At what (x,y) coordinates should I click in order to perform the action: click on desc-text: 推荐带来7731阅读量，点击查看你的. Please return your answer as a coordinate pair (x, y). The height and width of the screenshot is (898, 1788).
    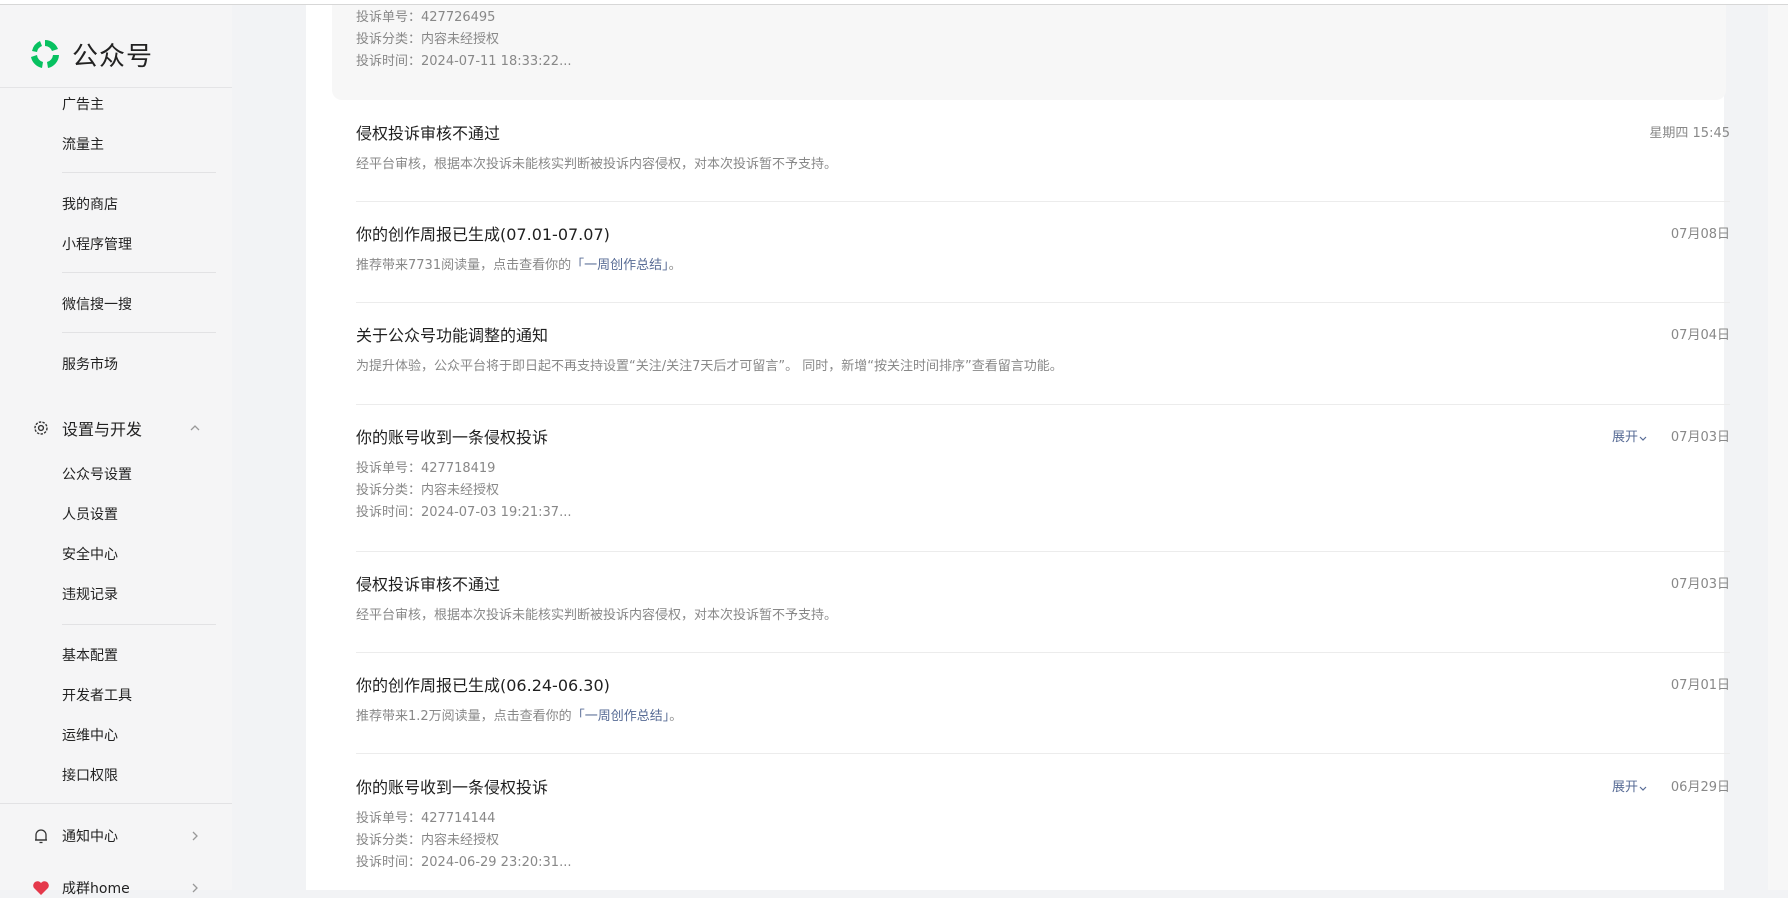
    Looking at the image, I should click on (464, 265).